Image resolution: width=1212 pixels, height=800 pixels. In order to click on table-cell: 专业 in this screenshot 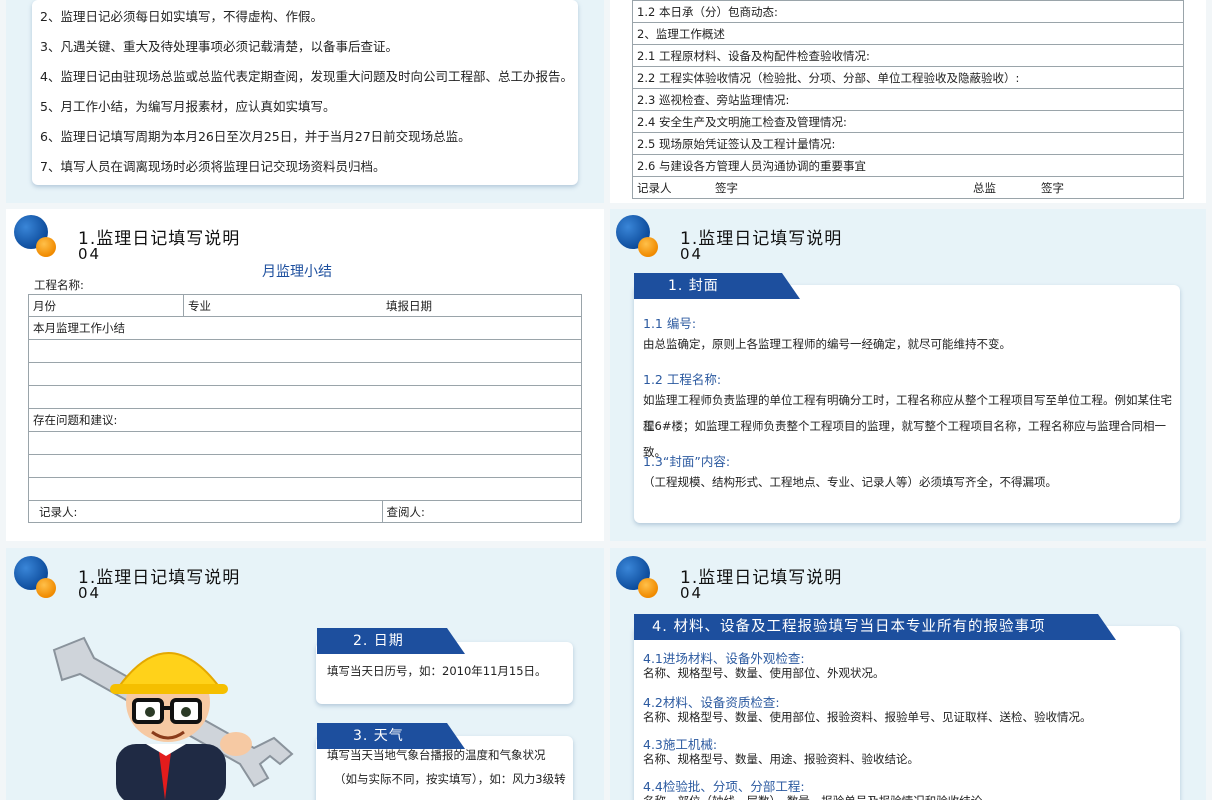, I will do `click(282, 305)`.